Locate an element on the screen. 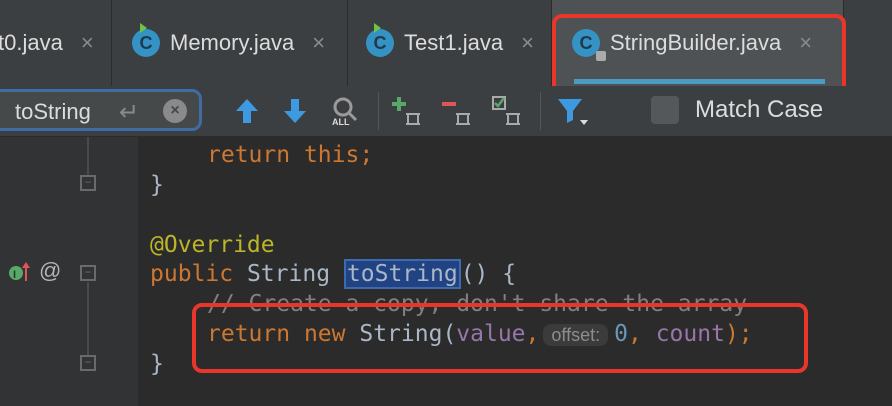 The width and height of the screenshot is (892, 406). tab-test1: C Test1.java × is located at coordinates (450, 43).